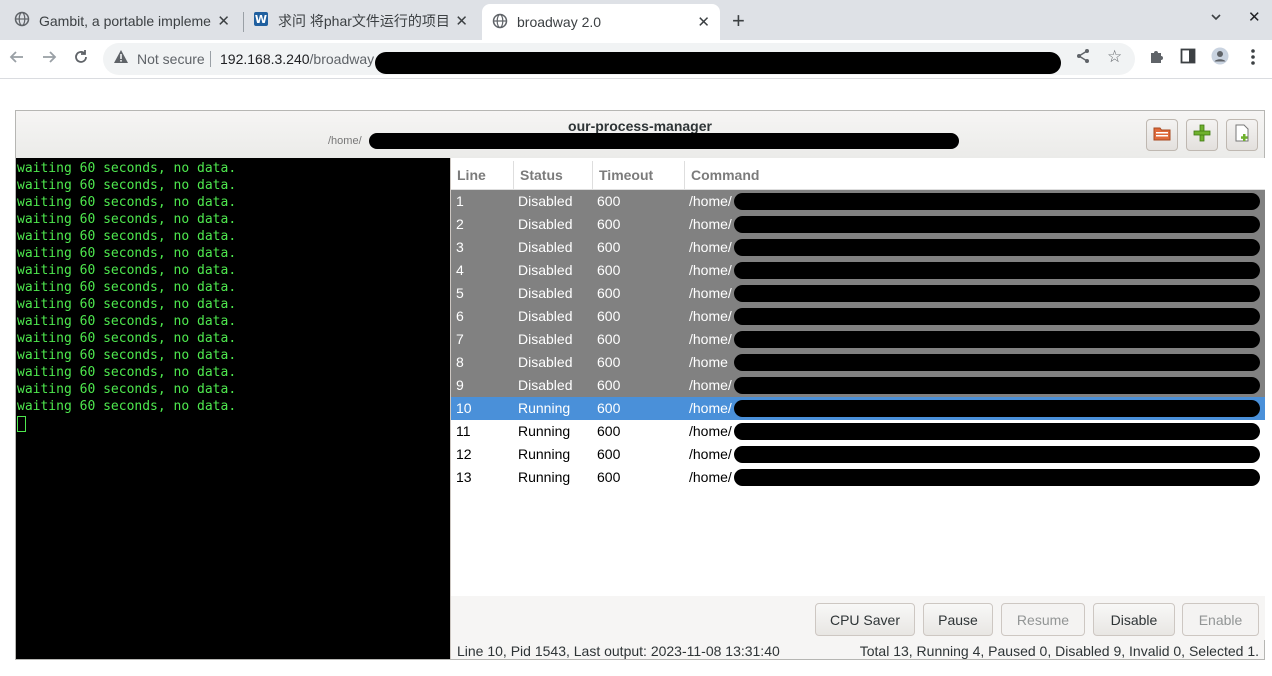  I want to click on table-row: 2 Disabled 600/home/, so click(858, 224).